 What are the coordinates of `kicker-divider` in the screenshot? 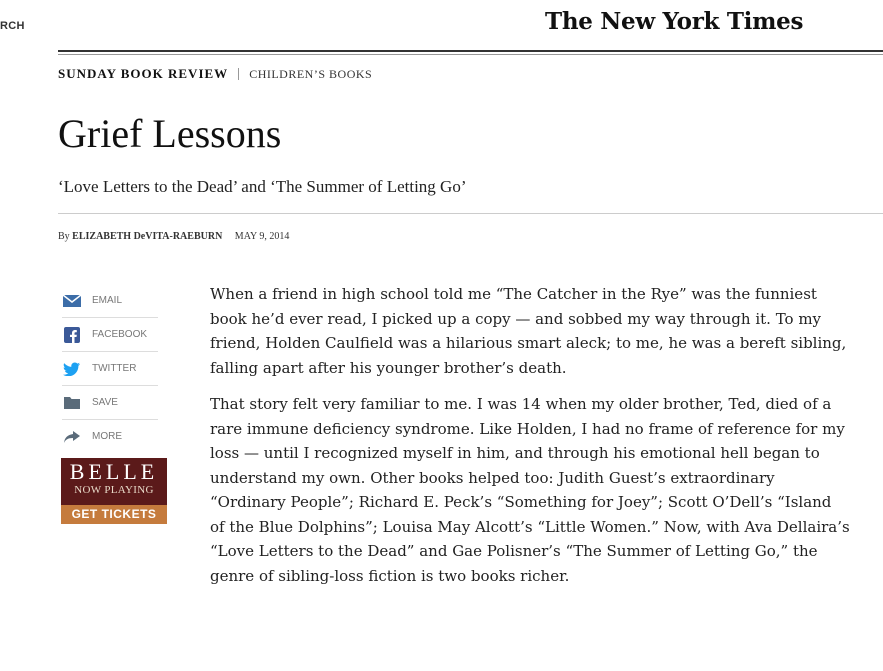 It's located at (239, 74).